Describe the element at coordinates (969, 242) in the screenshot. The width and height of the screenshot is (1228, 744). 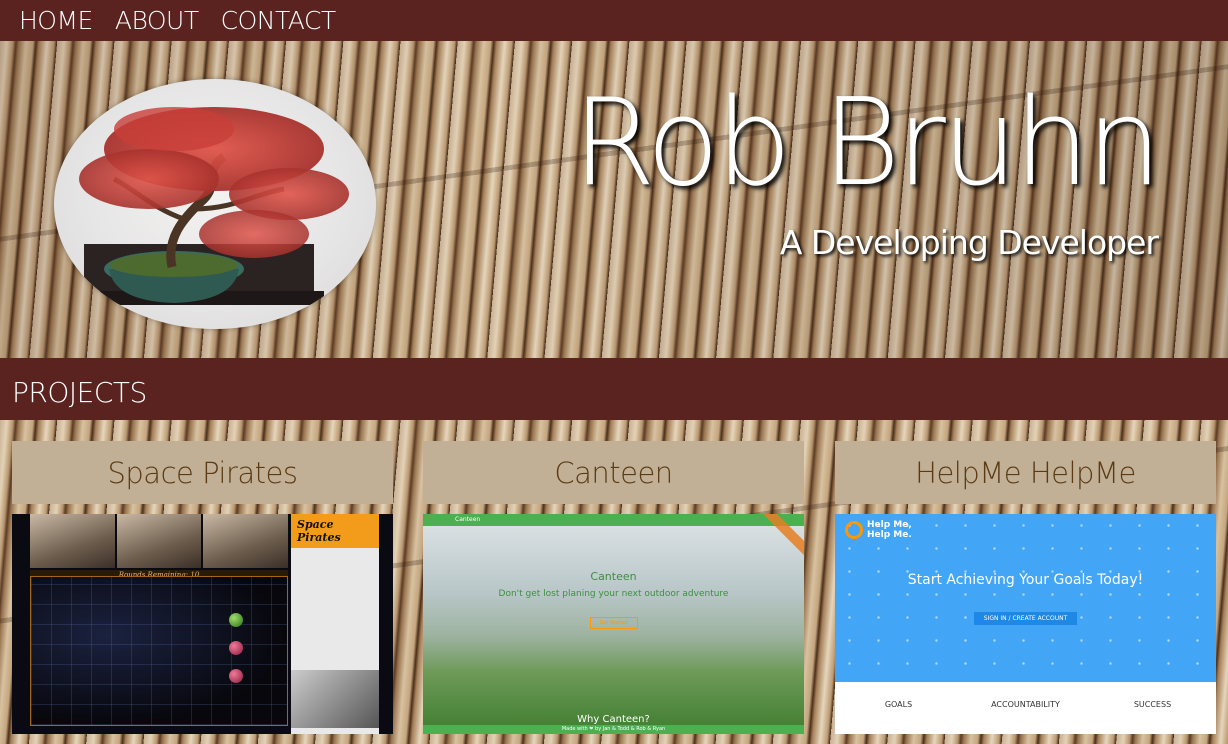
I see `site-subtitle: A Developing Developer` at that location.